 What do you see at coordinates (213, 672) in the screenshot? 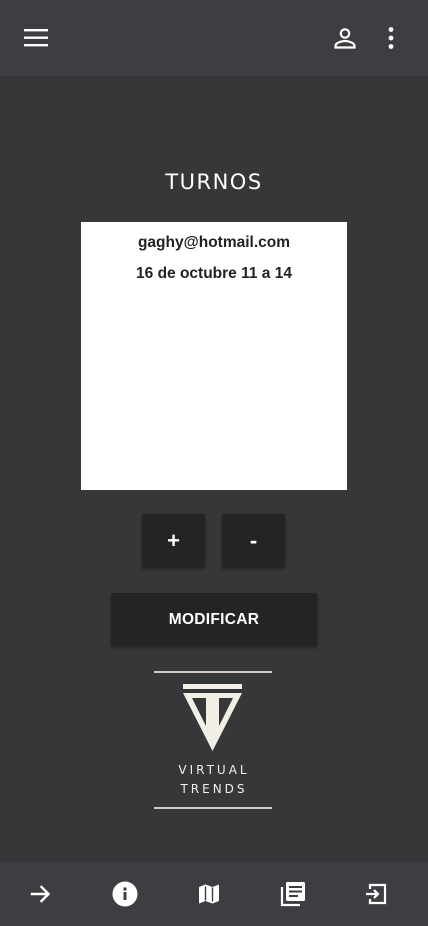
I see `logo-divider-top` at bounding box center [213, 672].